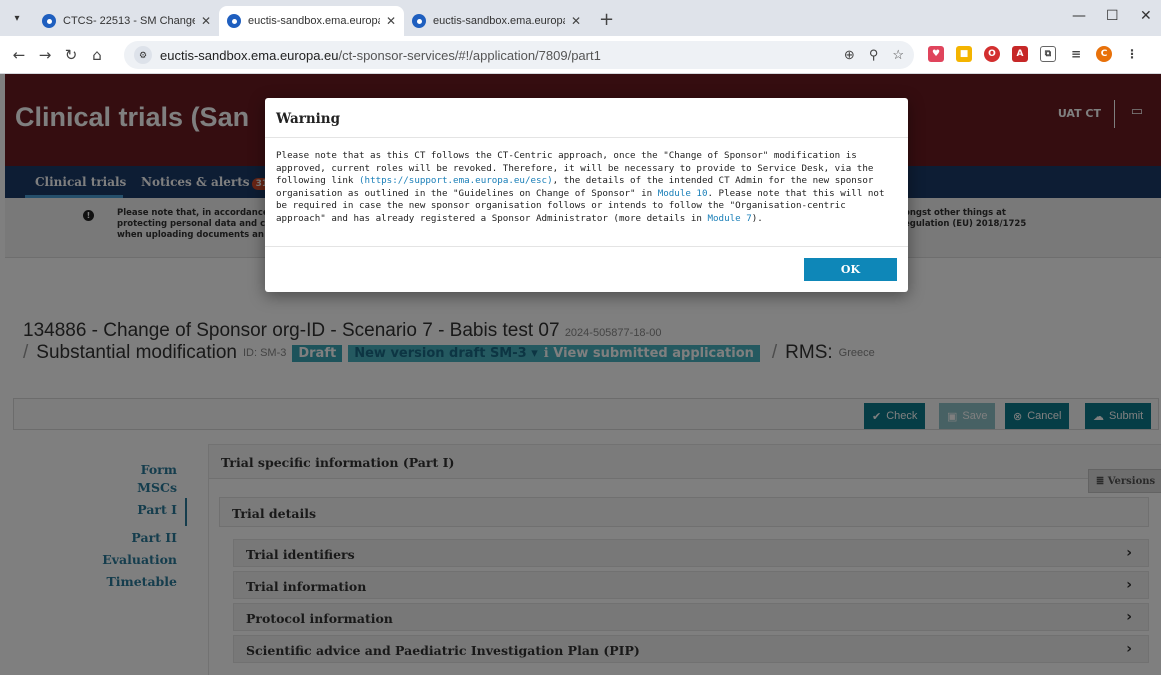  Describe the element at coordinates (249, 55) in the screenshot. I see `url-host: euctis-sandbox.ema.europa.eu` at that location.